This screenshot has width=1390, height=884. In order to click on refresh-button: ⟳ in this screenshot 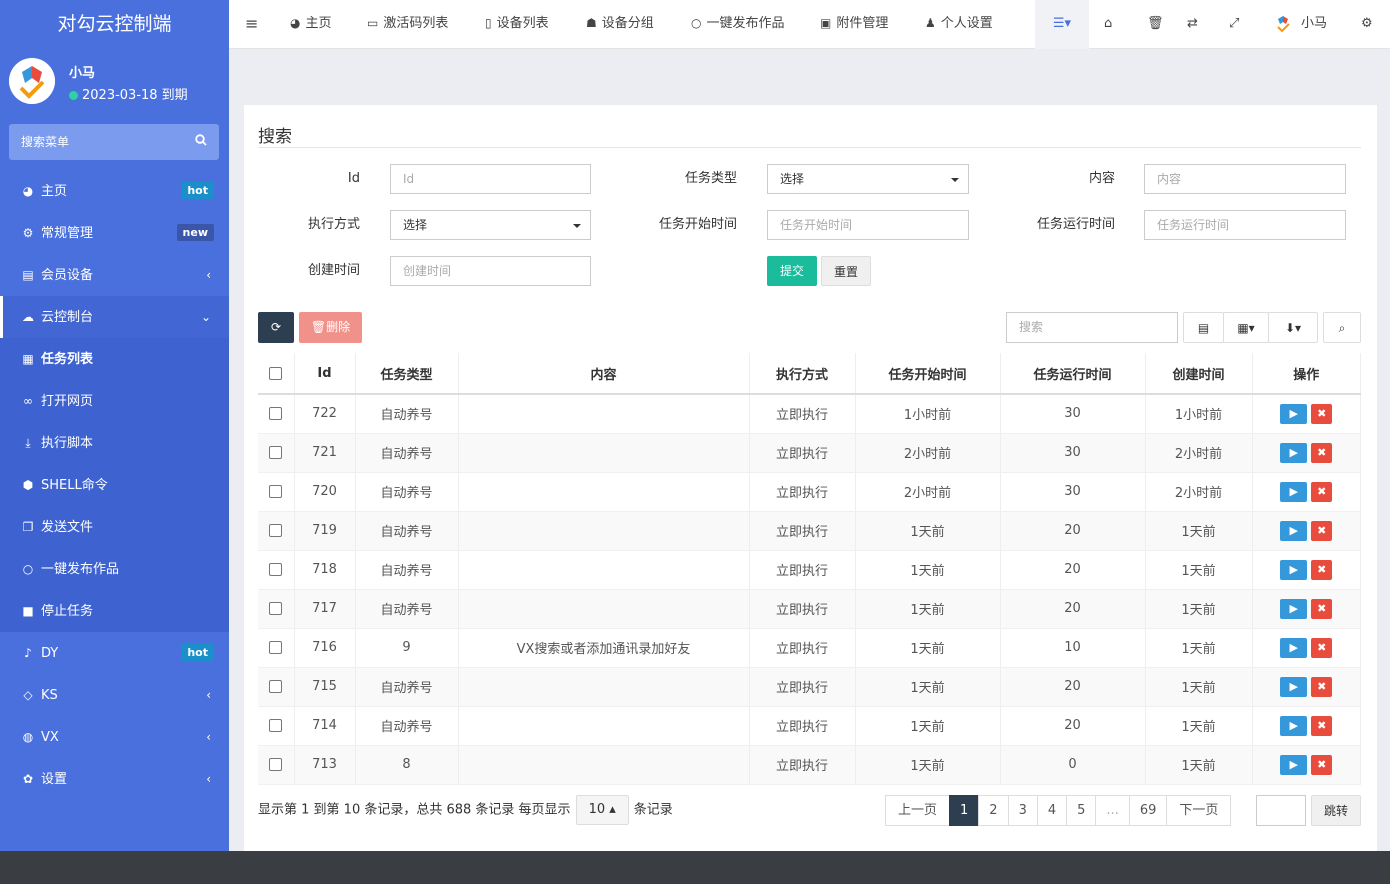, I will do `click(276, 327)`.